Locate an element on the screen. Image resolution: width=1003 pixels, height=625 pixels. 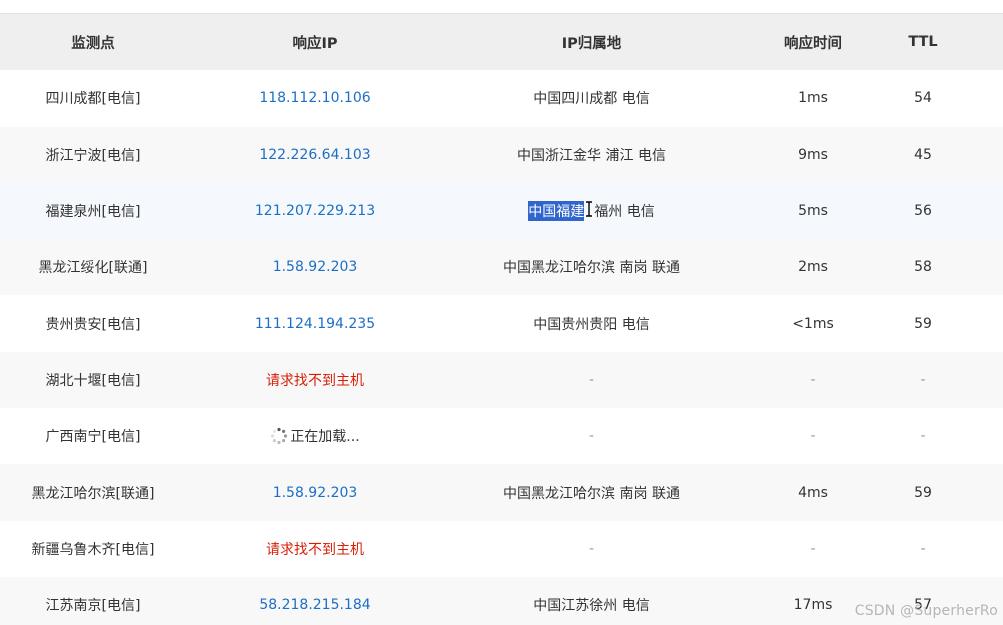
site-cell: 贵州贵安[电信] is located at coordinates (93, 324).